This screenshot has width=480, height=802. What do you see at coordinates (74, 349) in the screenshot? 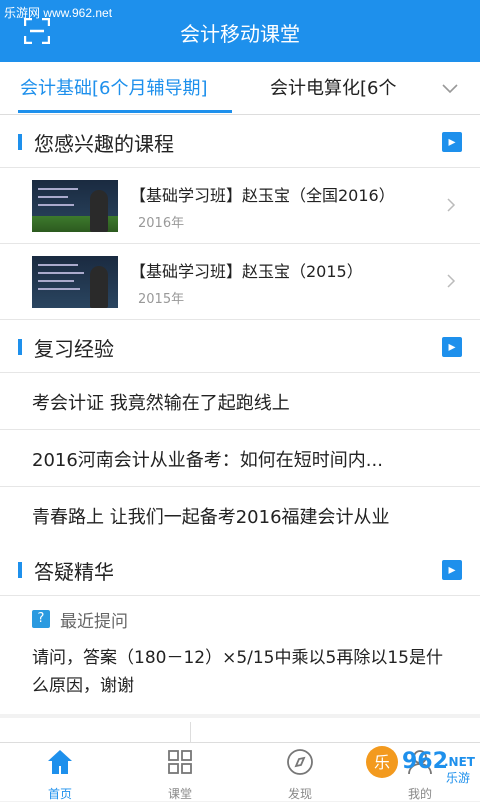
I see `section-title: 复习经验` at bounding box center [74, 349].